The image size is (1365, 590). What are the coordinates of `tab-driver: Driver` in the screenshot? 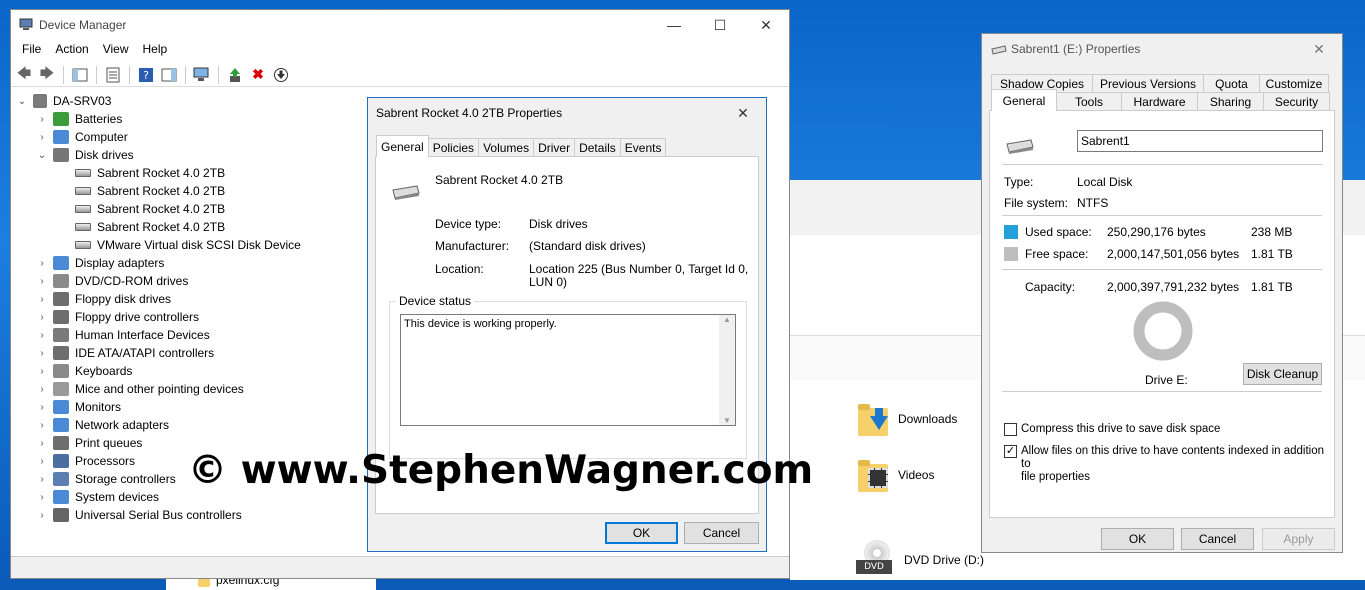 It's located at (554, 147).